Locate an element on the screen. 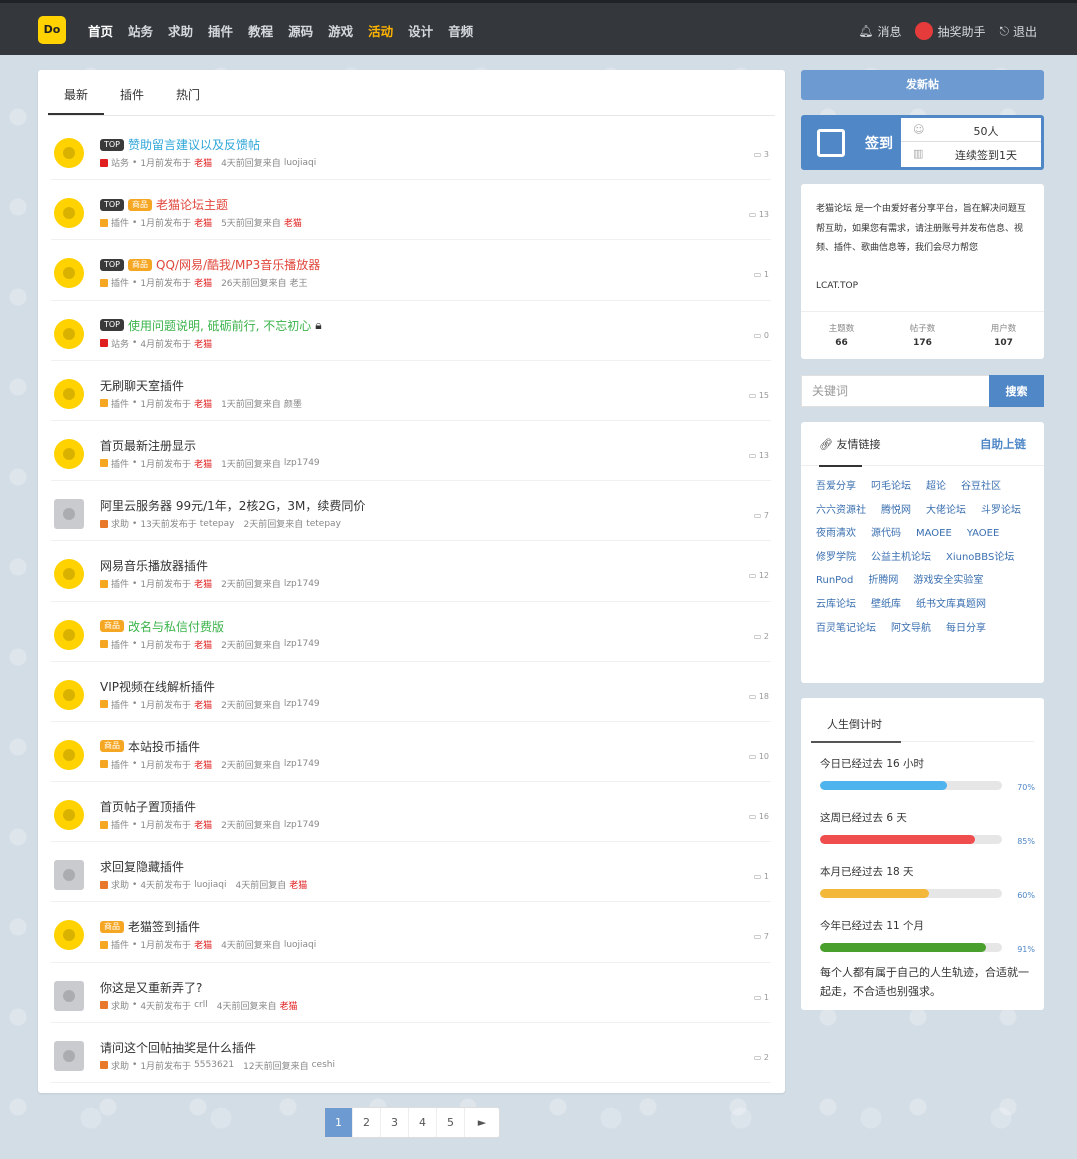 The width and height of the screenshot is (1077, 1159). thread-row: VIP视频在线解析插件 插件 • 1月前发布于 老猫 2天前回复来自 lzp1749 ▭ 18 is located at coordinates (411, 692).